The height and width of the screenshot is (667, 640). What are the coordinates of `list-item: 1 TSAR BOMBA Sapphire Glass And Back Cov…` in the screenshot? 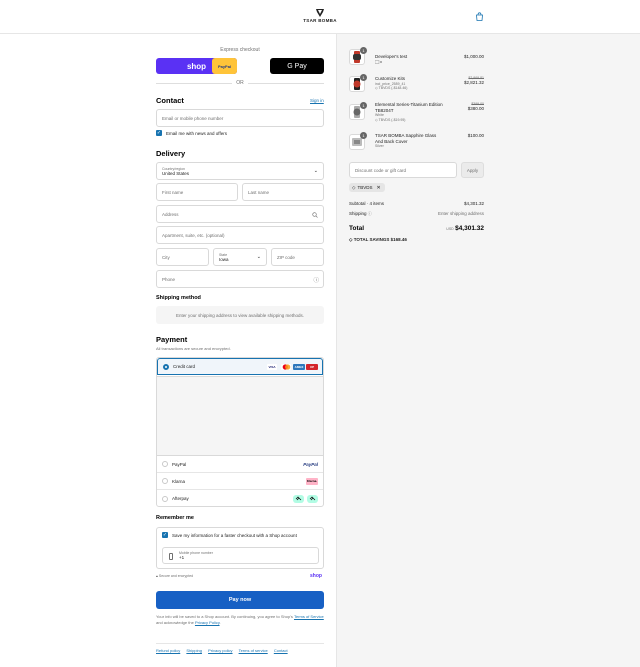 It's located at (416, 143).